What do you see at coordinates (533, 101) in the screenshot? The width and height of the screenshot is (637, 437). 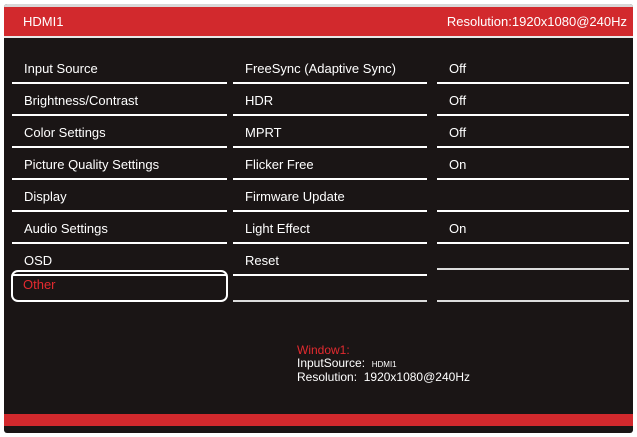 I see `value-hdr: Off` at bounding box center [533, 101].